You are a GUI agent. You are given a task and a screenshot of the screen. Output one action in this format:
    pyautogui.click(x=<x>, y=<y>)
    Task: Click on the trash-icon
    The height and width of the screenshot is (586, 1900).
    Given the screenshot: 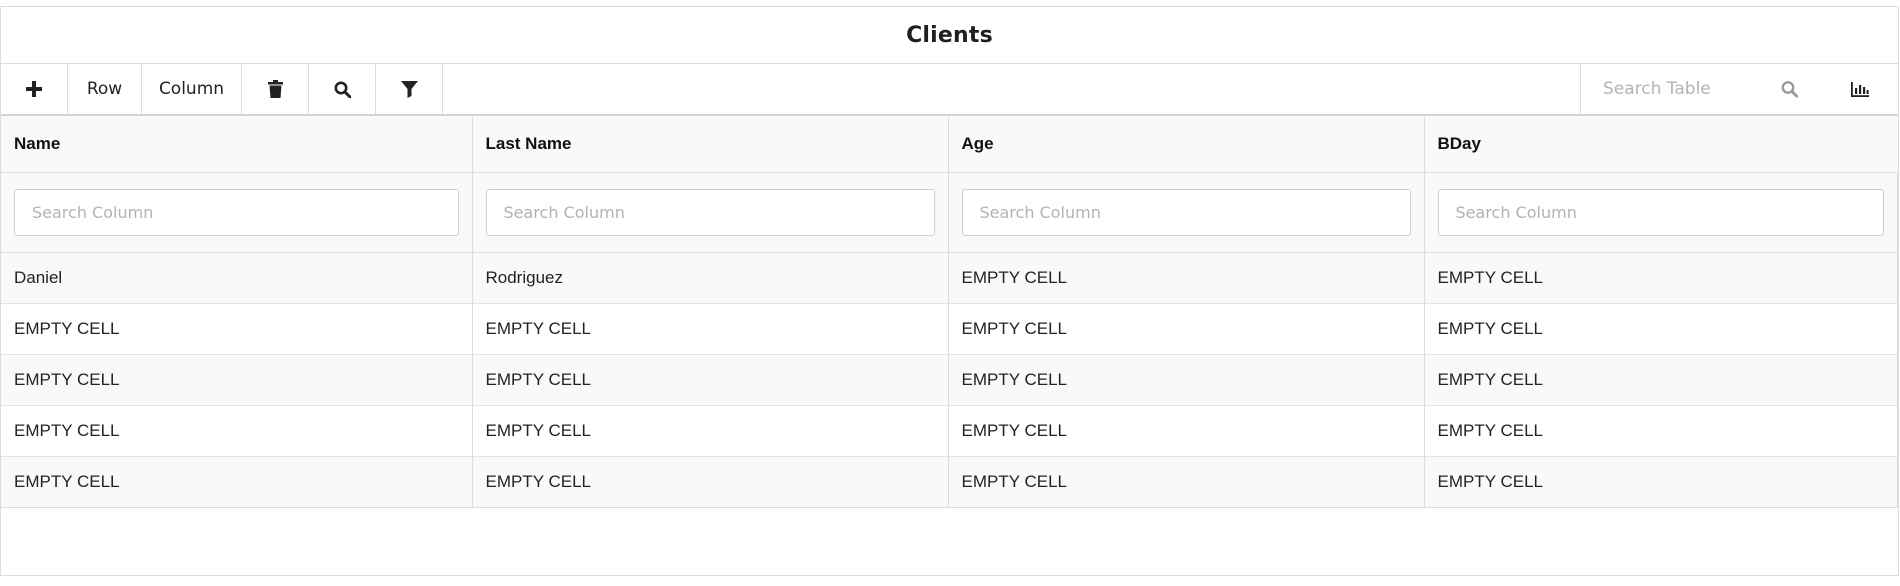 What is the action you would take?
    pyautogui.click(x=275, y=89)
    